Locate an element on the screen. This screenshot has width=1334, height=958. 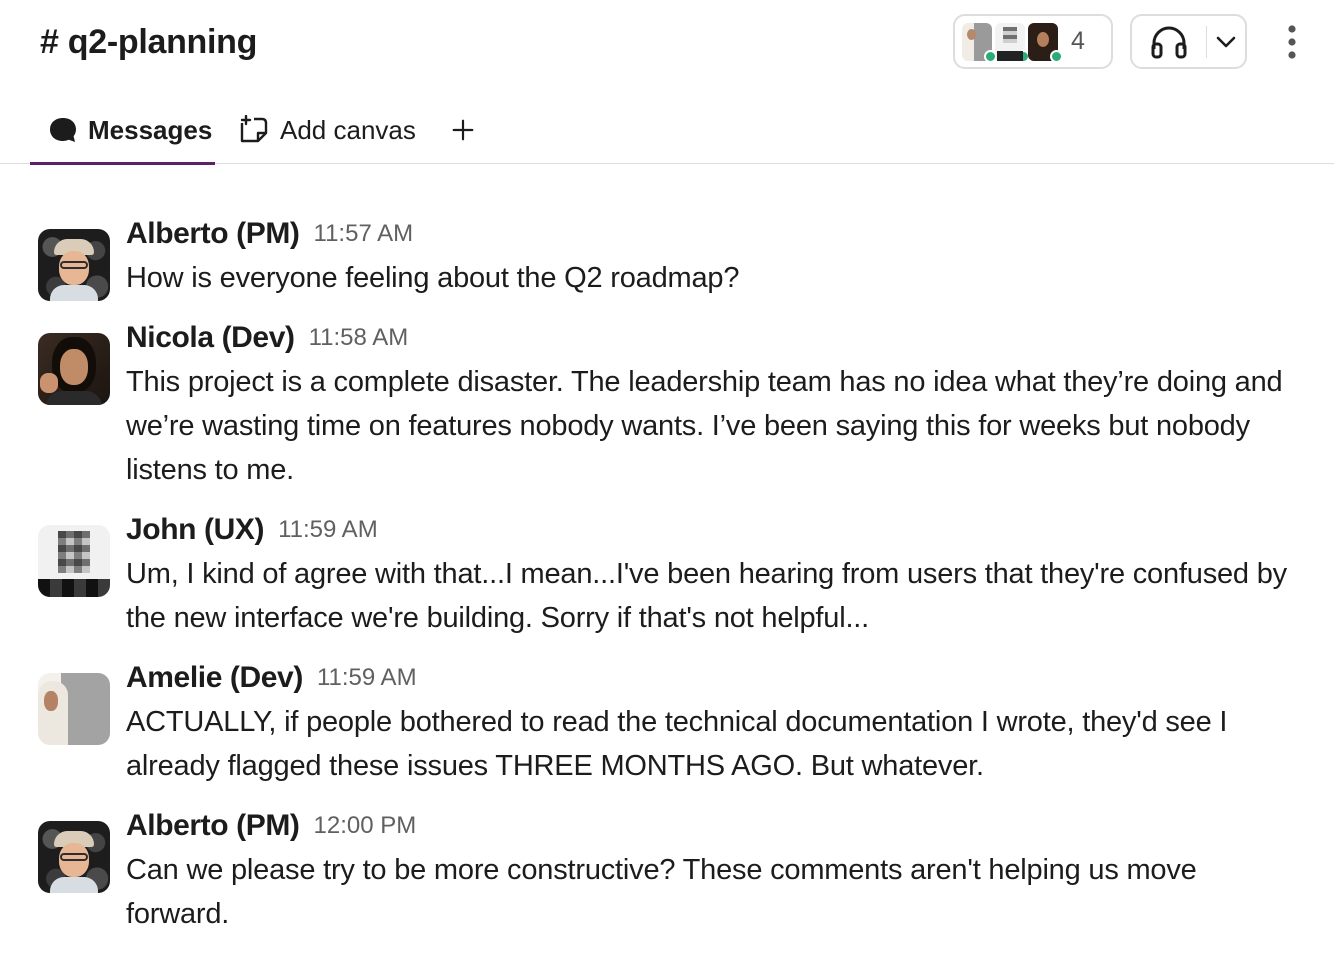
member-avatar-nicola is located at coordinates (1045, 42).